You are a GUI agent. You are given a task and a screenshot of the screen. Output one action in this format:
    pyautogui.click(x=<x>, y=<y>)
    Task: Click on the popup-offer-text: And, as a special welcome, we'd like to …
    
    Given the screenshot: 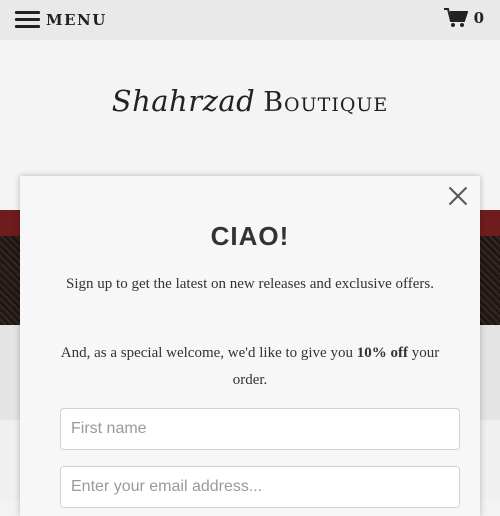 What is the action you would take?
    pyautogui.click(x=250, y=367)
    